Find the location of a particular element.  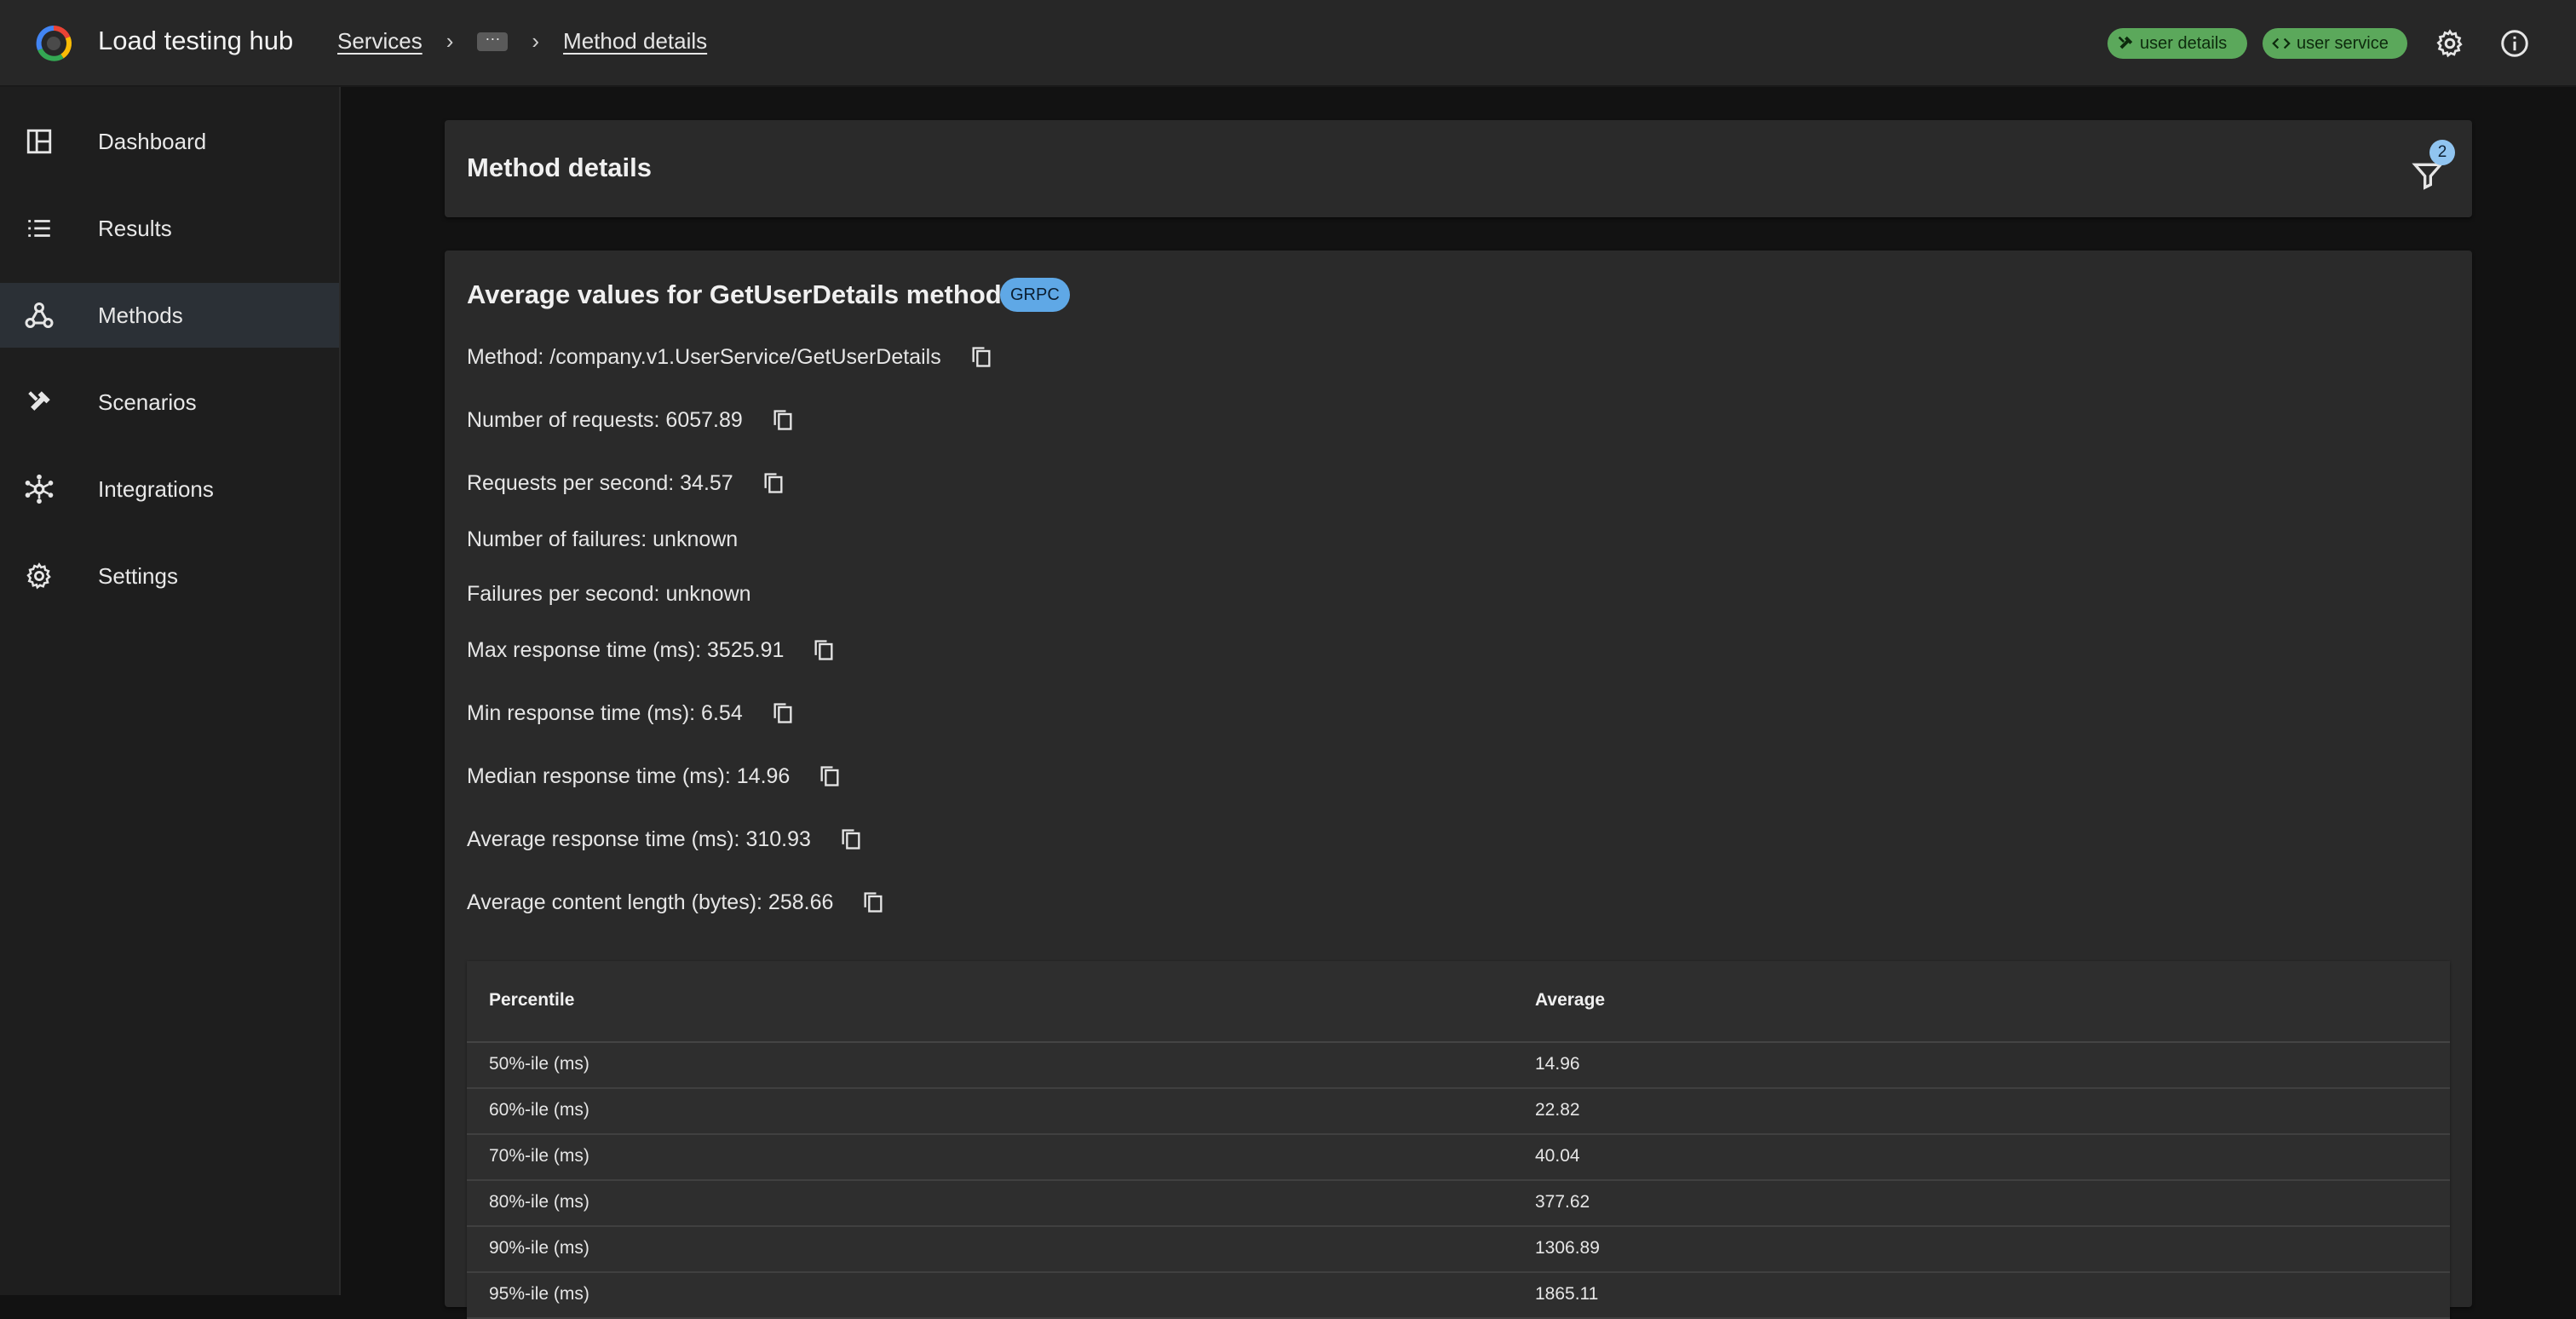

breadcrumb: Services › ··· › Method details is located at coordinates (522, 41).